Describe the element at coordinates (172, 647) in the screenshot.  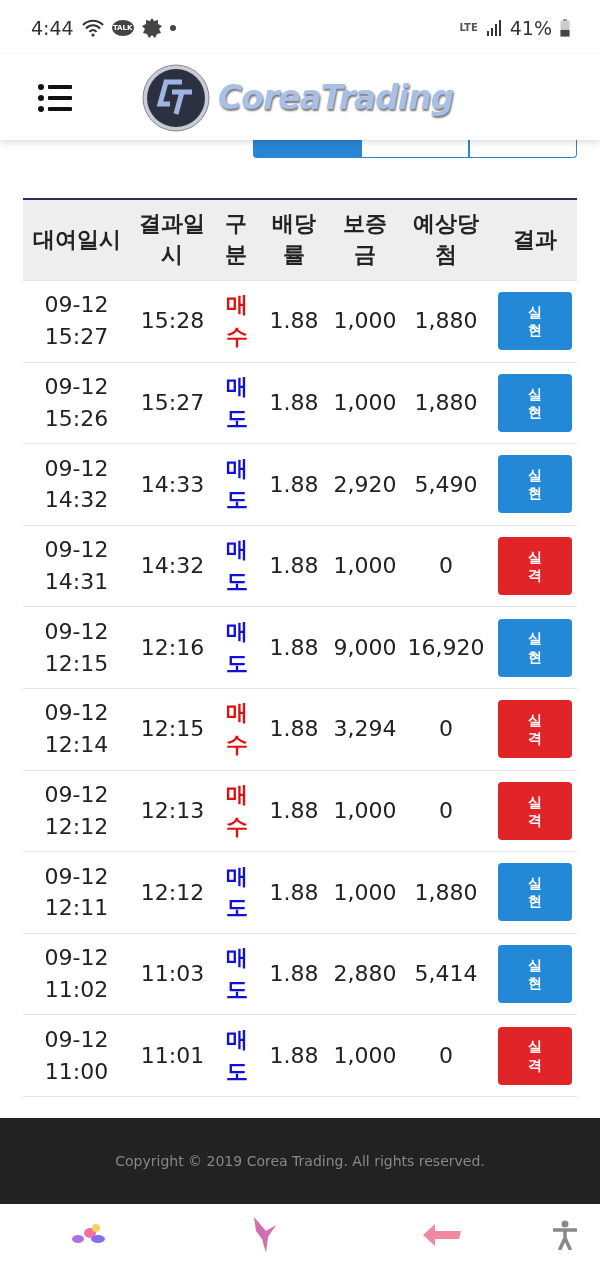
I see `result-time: 12:16` at that location.